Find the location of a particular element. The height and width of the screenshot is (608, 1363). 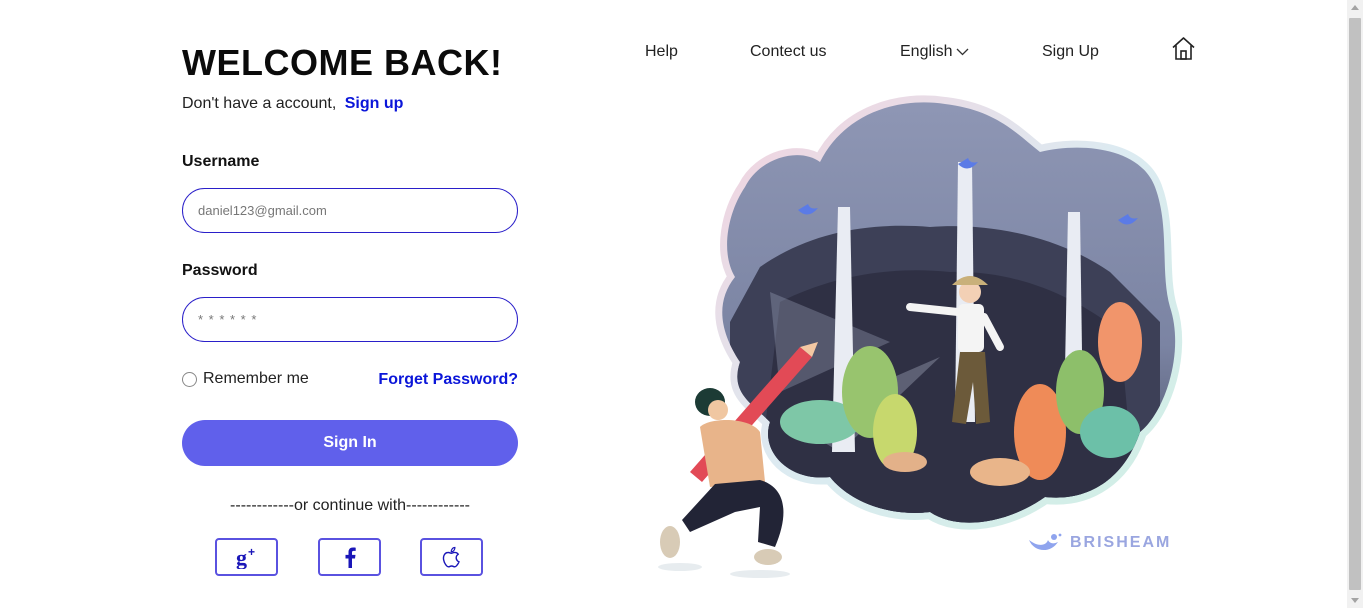

facebook-button is located at coordinates (349, 557).